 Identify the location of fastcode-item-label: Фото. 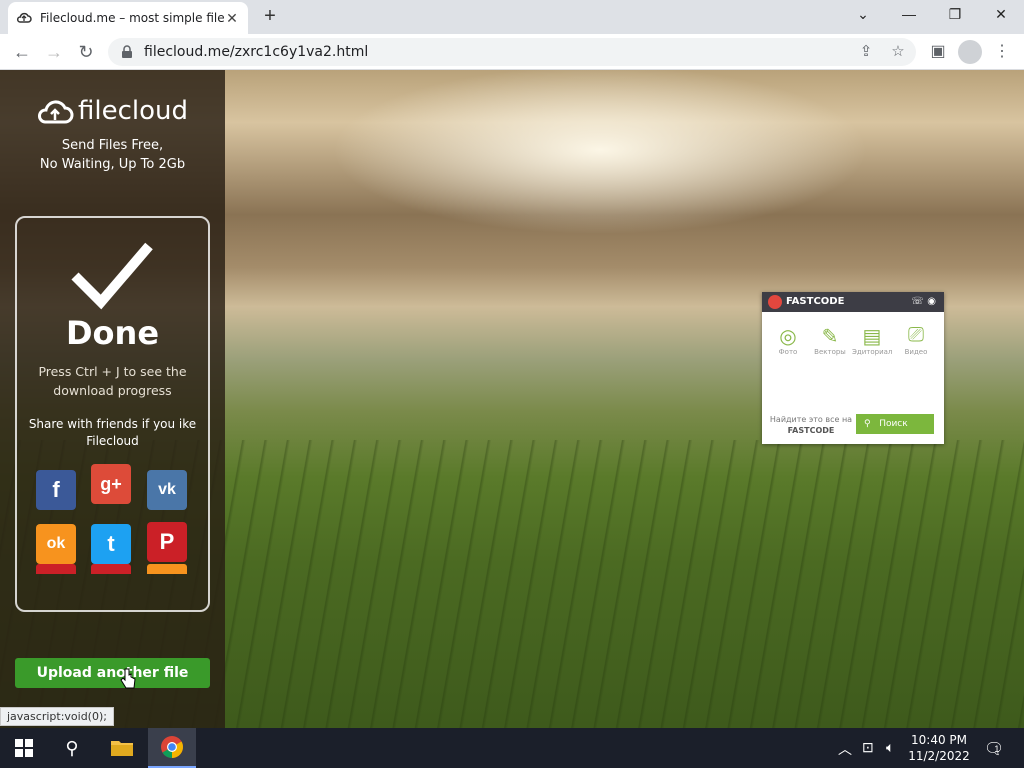
(788, 352).